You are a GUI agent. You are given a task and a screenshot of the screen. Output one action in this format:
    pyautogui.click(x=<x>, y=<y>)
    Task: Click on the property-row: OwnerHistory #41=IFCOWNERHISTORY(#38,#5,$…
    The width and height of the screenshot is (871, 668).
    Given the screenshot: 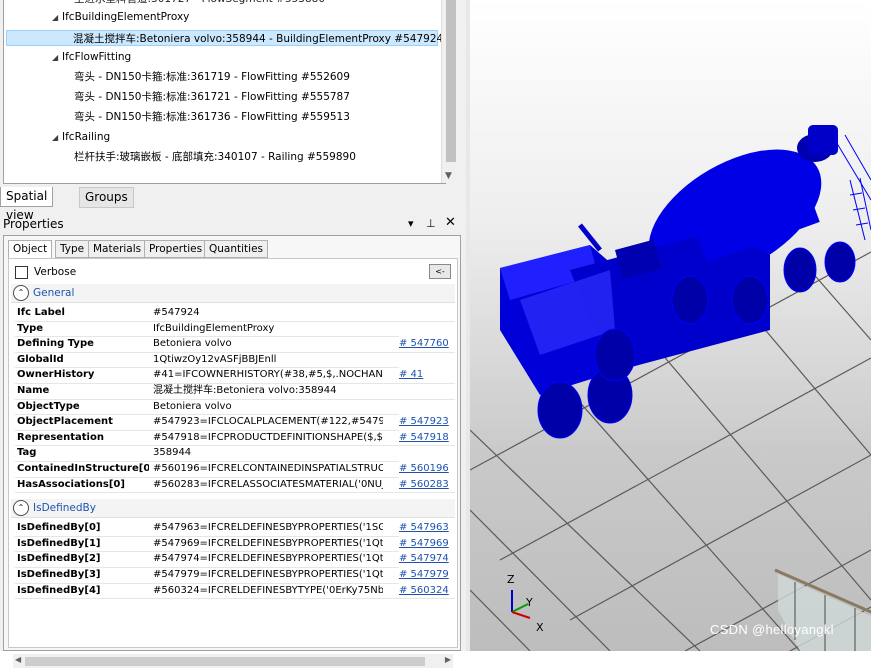 What is the action you would take?
    pyautogui.click(x=235, y=375)
    